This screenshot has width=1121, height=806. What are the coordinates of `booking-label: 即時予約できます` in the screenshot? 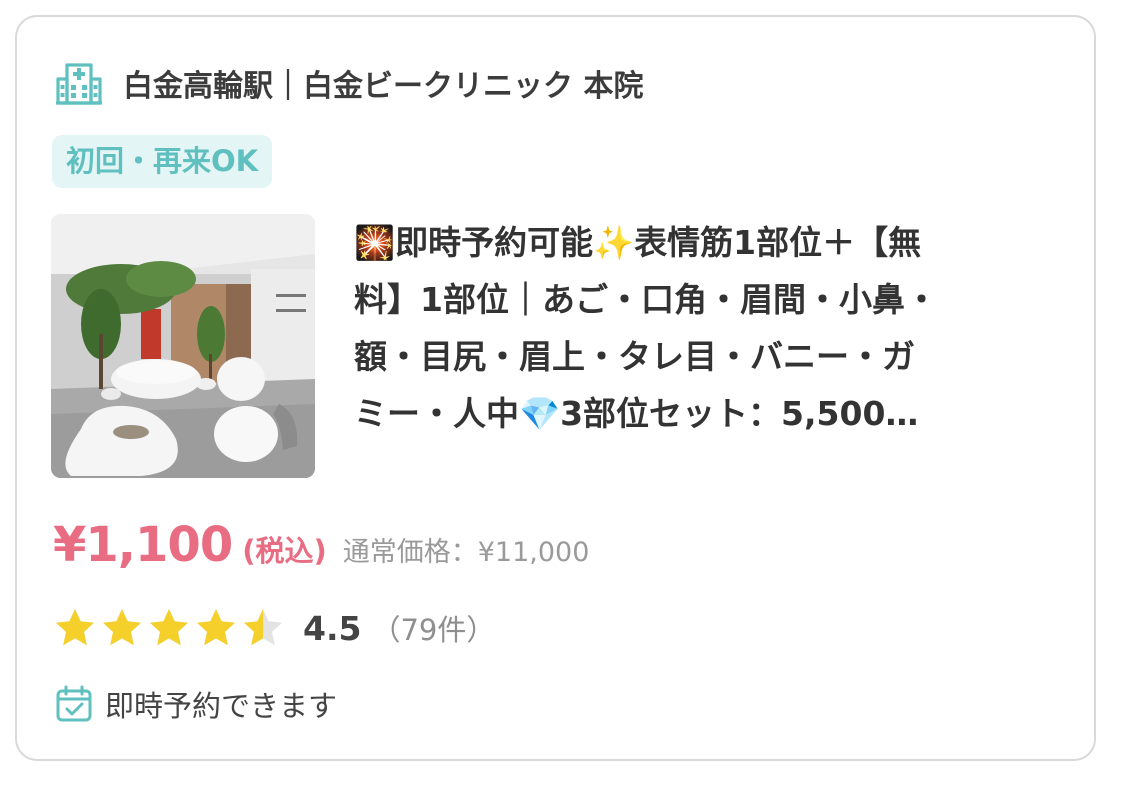 It's located at (221, 706).